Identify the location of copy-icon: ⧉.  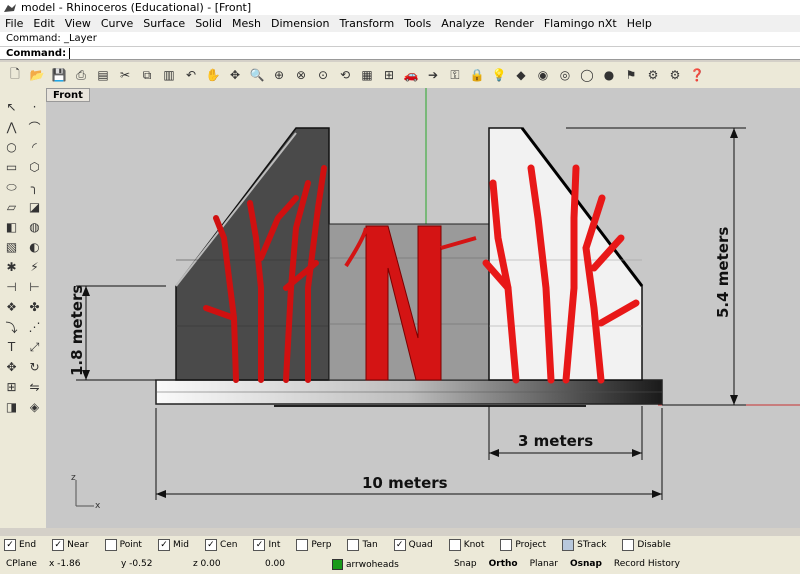
(147, 75).